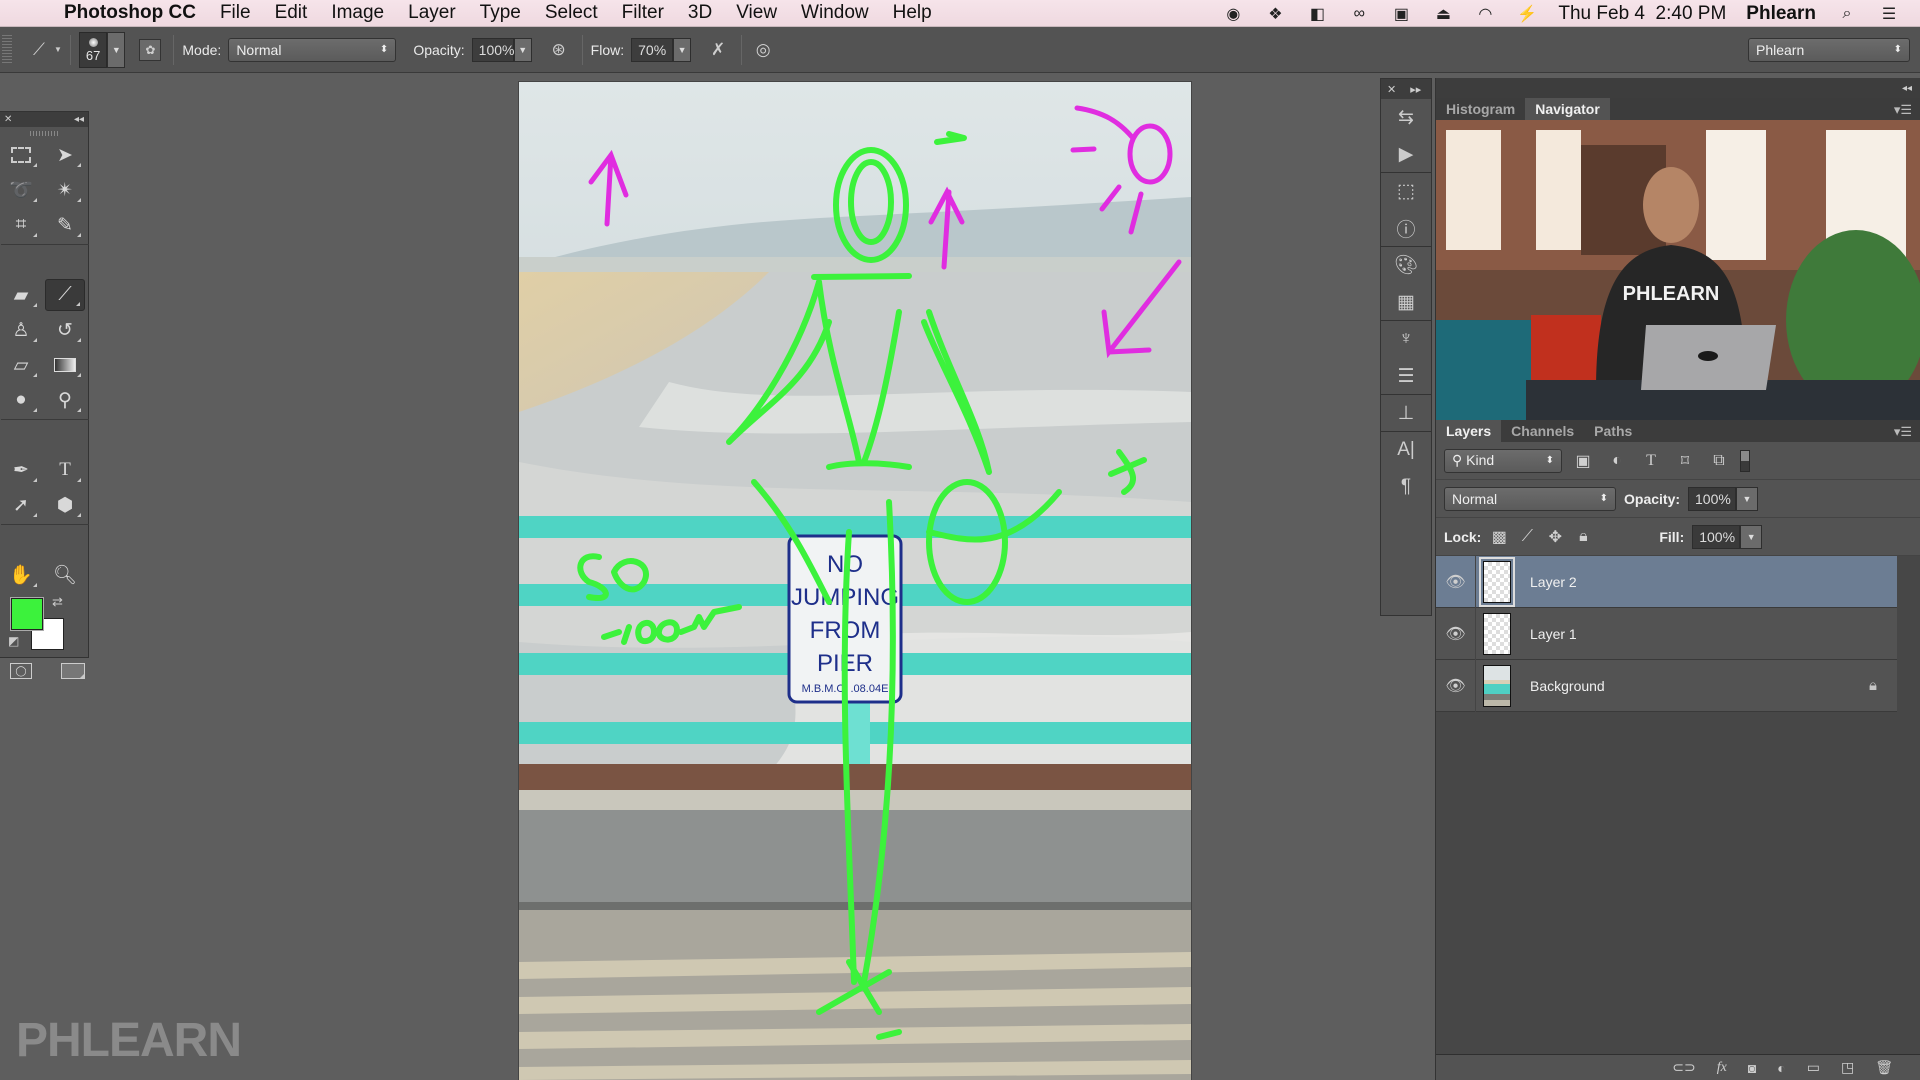 The height and width of the screenshot is (1080, 1920). What do you see at coordinates (21, 330) in the screenshot?
I see `tool-clone-stamp: ♙` at bounding box center [21, 330].